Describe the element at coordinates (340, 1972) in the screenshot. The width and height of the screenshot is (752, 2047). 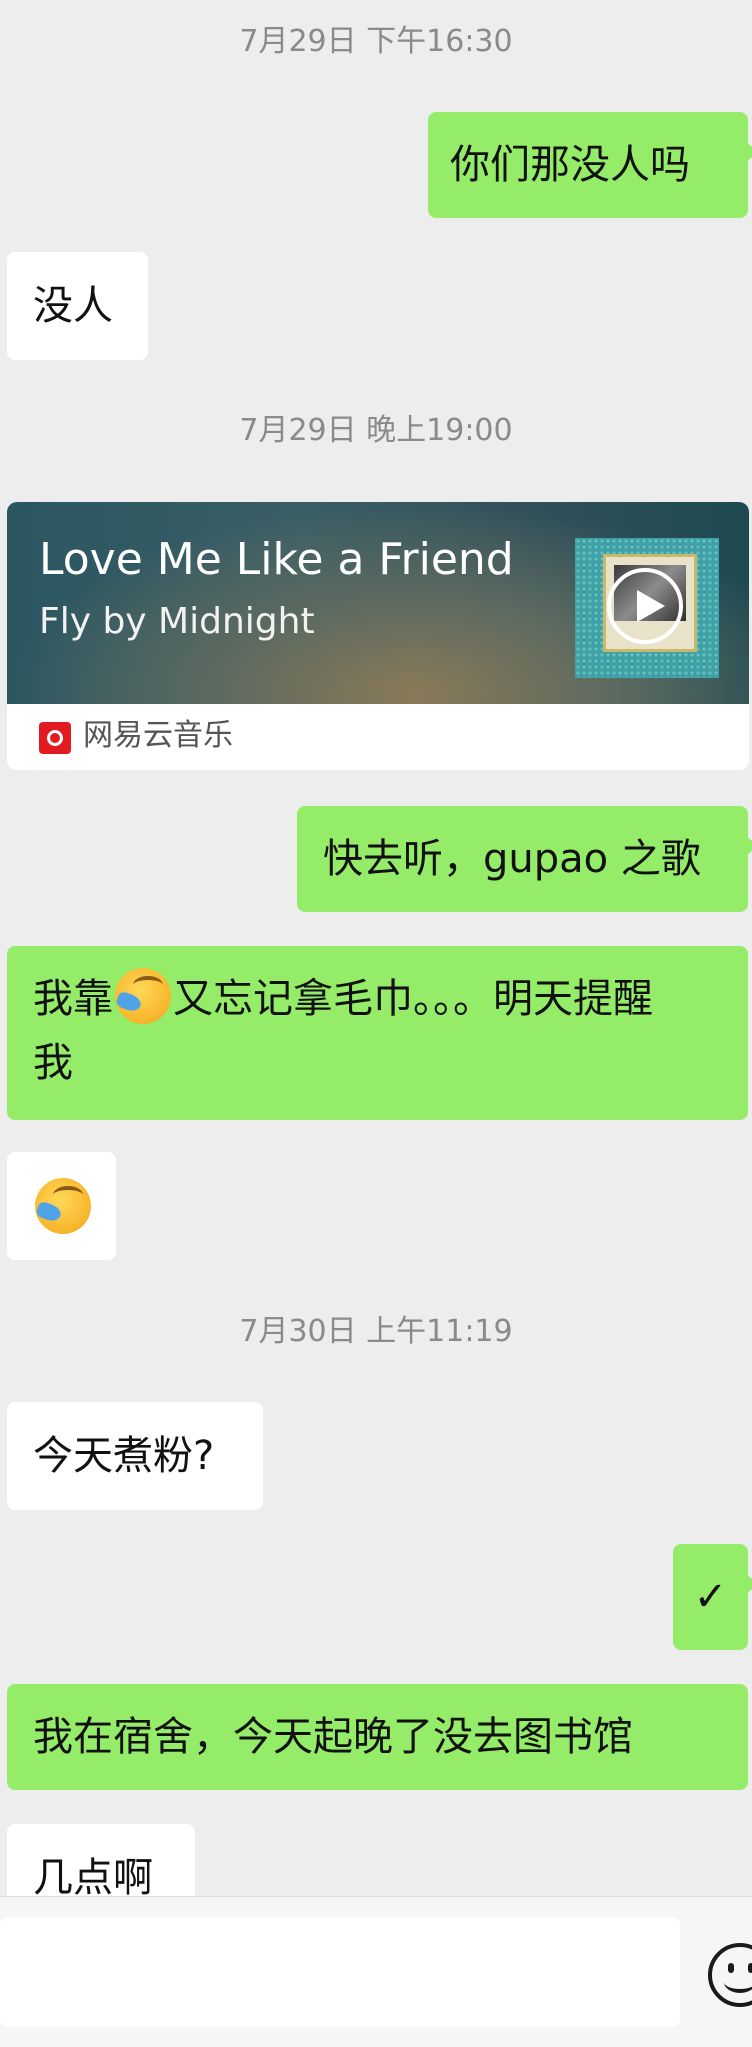
I see `message-input` at that location.